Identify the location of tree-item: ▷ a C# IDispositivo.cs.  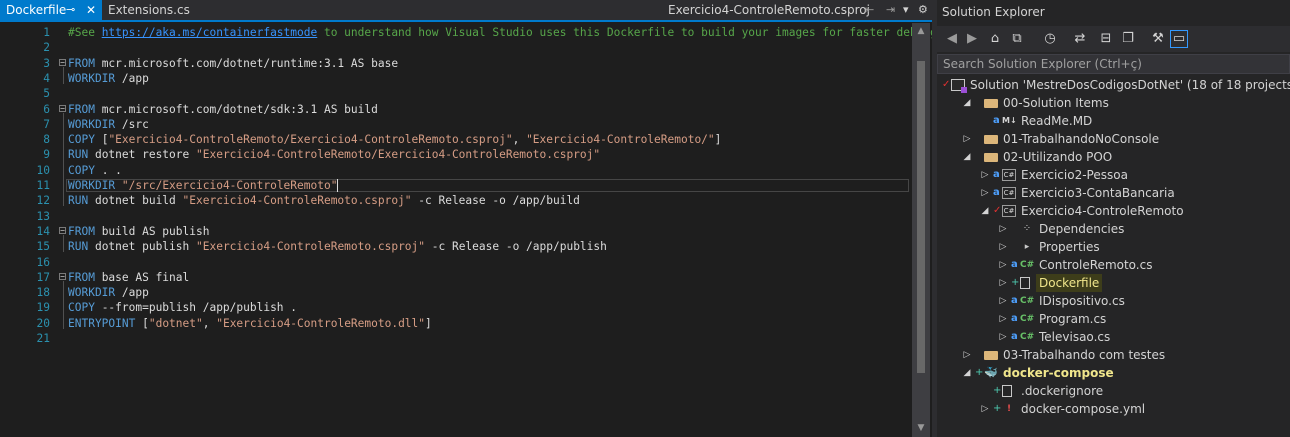
(1113, 301).